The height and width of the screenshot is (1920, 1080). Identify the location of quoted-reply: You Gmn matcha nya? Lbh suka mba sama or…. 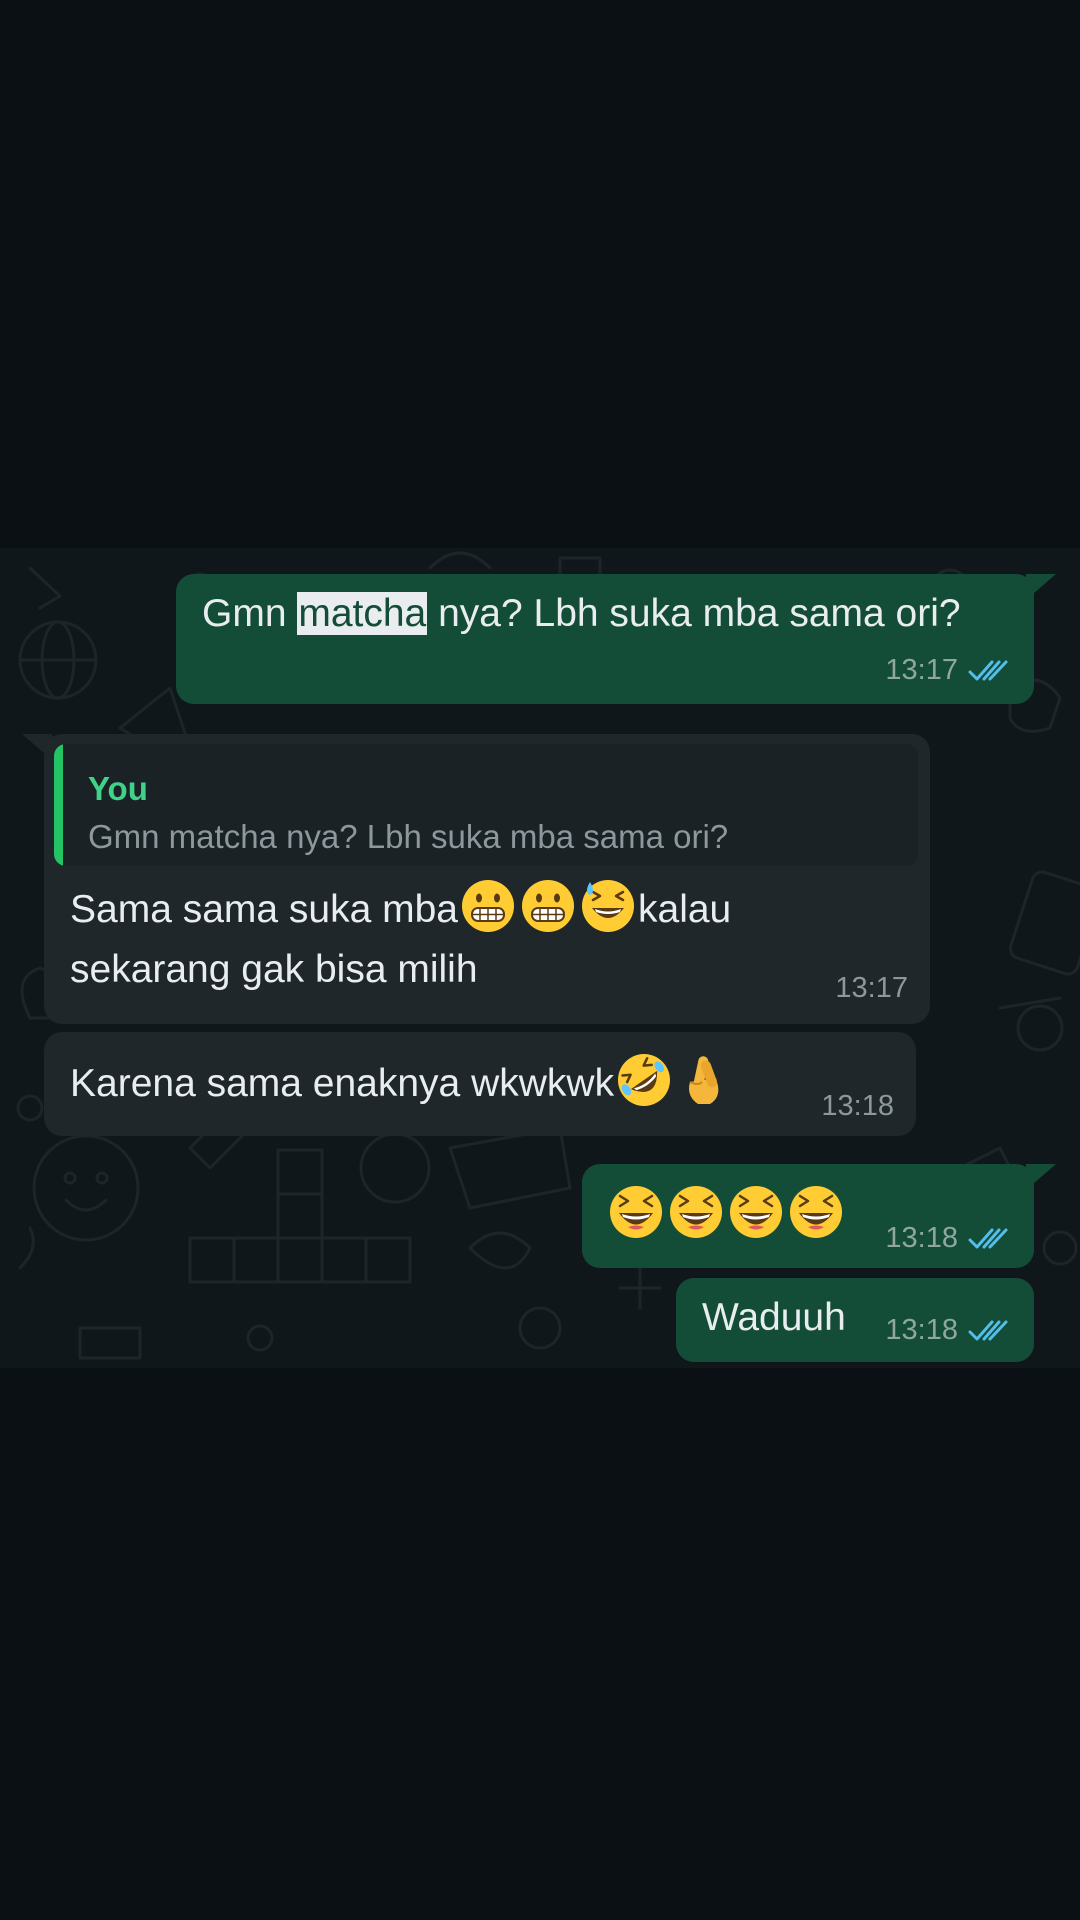
(486, 805).